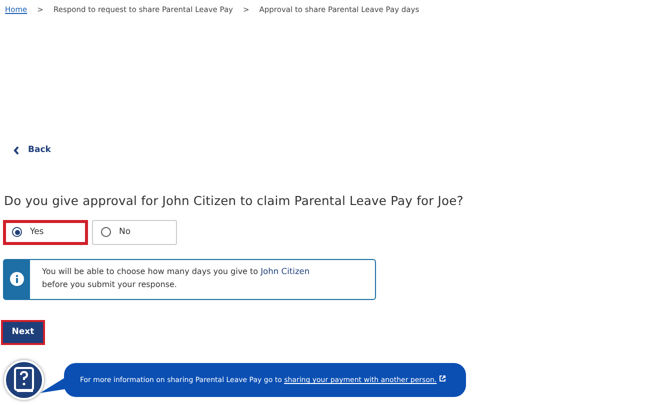 The height and width of the screenshot is (406, 650). What do you see at coordinates (23, 332) in the screenshot?
I see `next-button: Next` at bounding box center [23, 332].